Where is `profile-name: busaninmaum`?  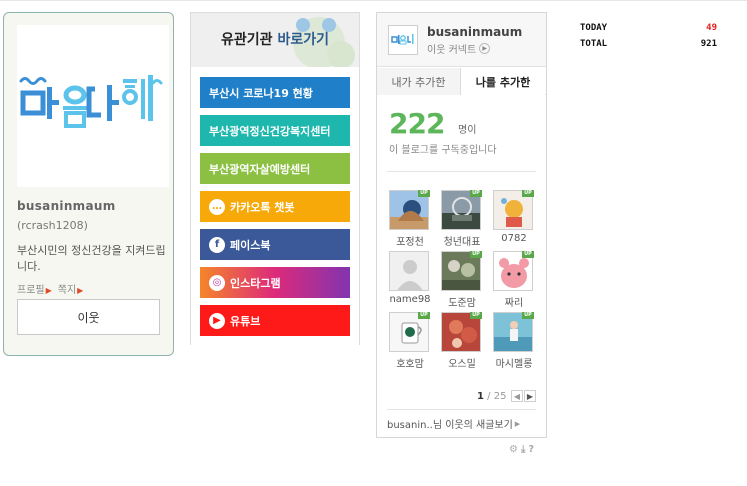 profile-name: busaninmaum is located at coordinates (66, 206).